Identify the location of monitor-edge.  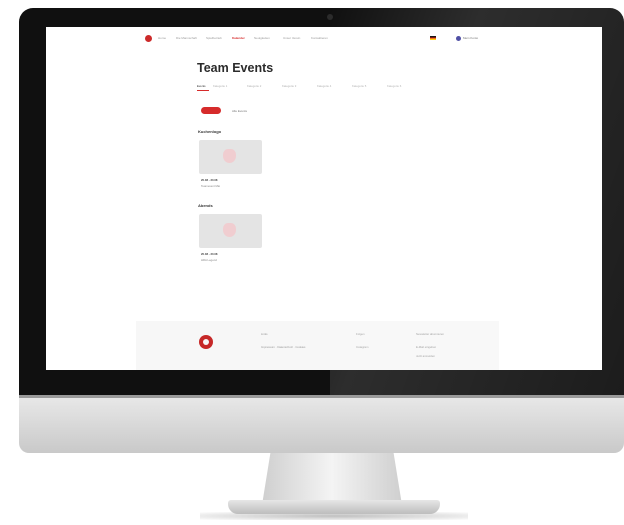
(321, 396).